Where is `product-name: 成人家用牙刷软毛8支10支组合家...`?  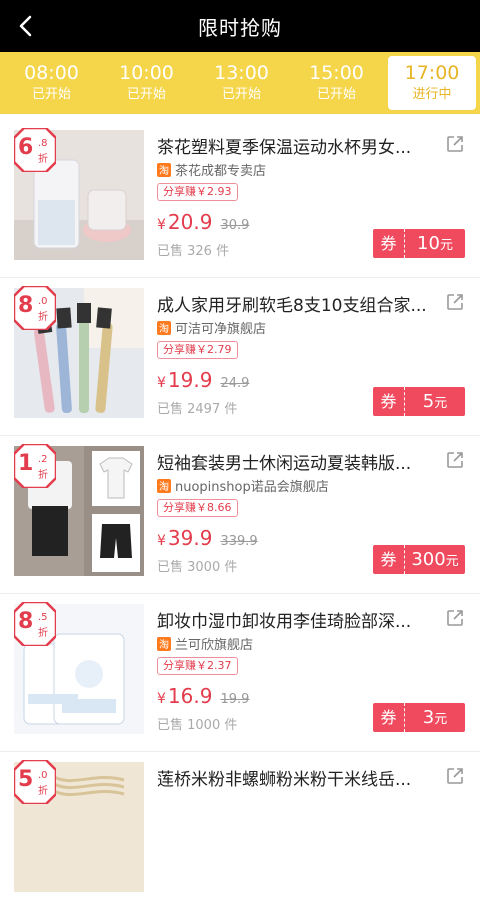
product-name: 成人家用牙刷软毛8支10支组合家... is located at coordinates (292, 303).